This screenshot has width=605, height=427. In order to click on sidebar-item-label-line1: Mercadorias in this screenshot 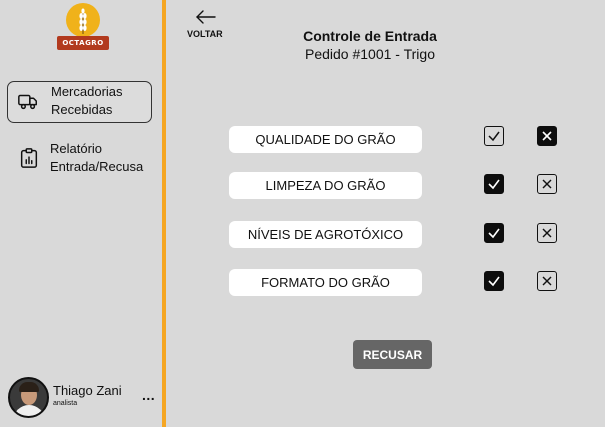, I will do `click(87, 91)`.